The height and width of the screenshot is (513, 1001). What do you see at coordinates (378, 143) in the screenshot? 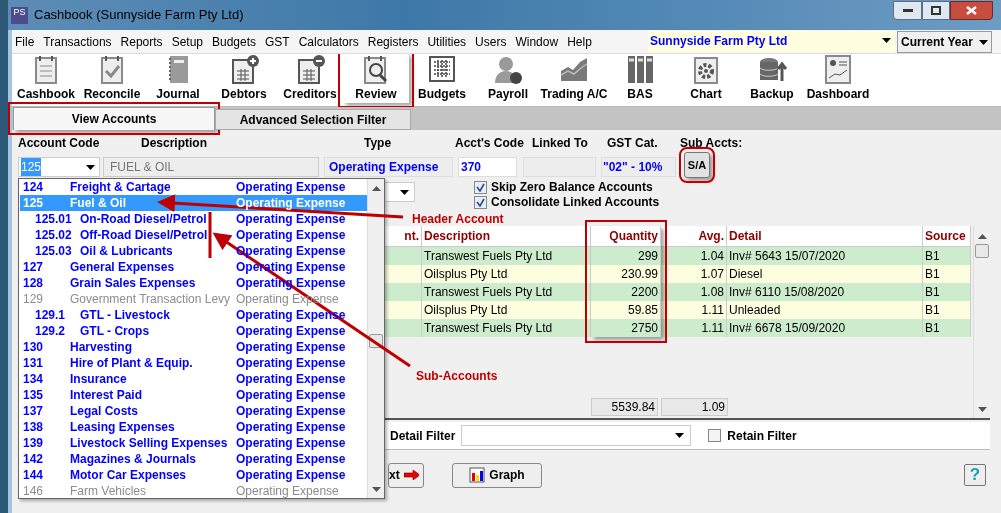
I see `field-label: Type` at bounding box center [378, 143].